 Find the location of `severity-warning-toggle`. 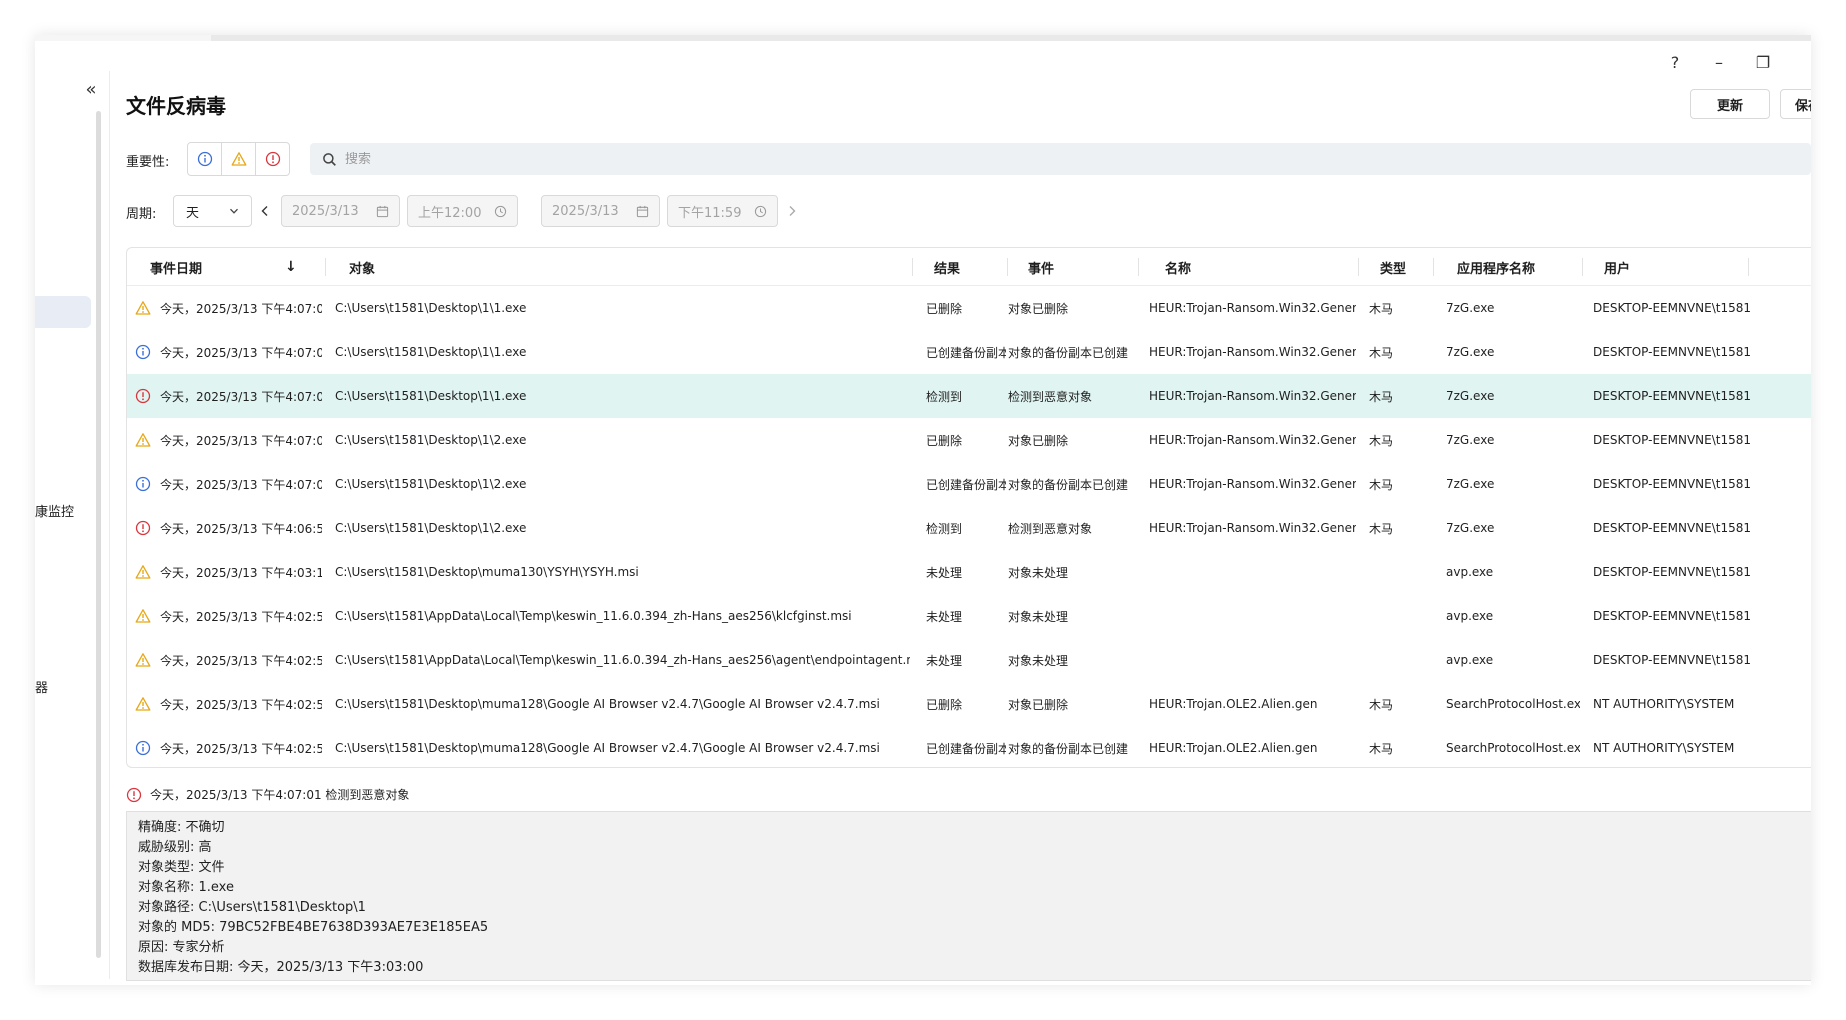

severity-warning-toggle is located at coordinates (238, 159).